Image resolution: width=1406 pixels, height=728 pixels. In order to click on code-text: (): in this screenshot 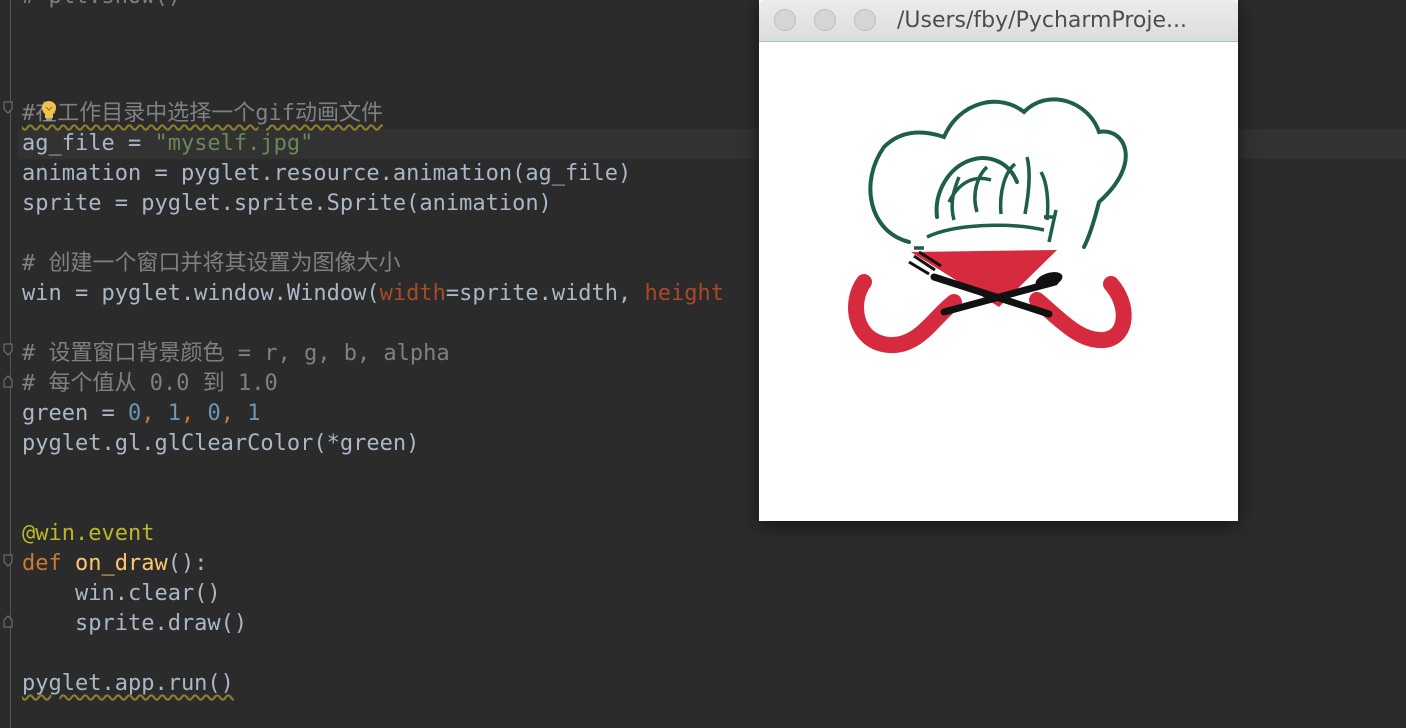, I will do `click(187, 563)`.